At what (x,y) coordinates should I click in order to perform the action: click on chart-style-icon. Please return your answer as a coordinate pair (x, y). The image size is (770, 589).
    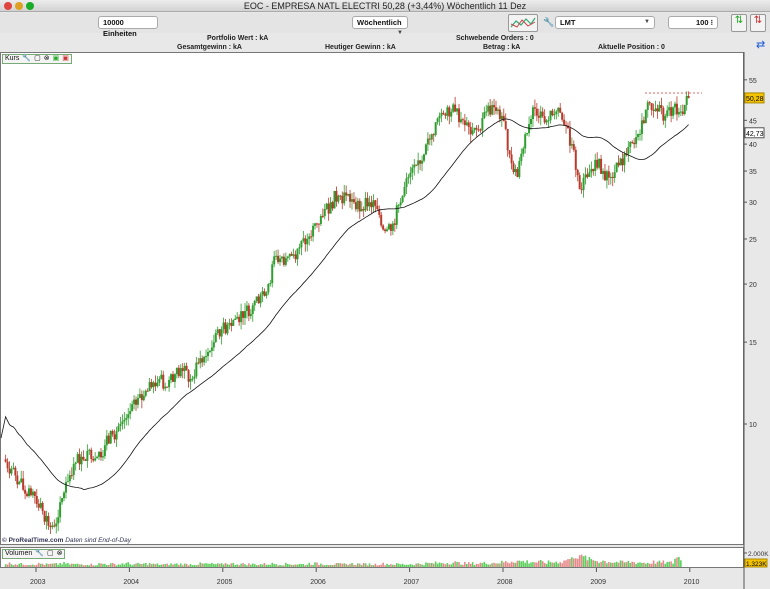
    Looking at the image, I should click on (523, 22).